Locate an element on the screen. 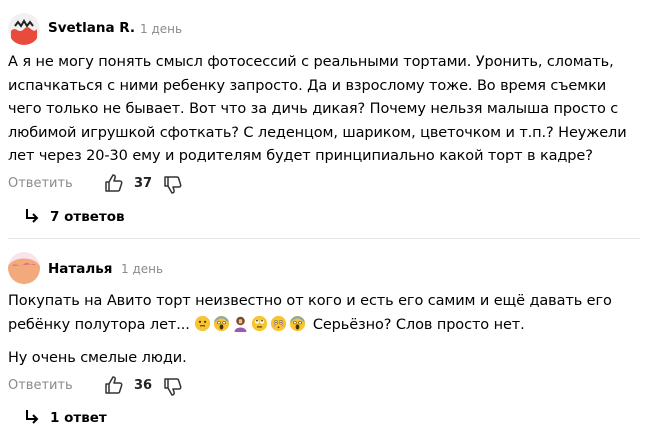 The height and width of the screenshot is (433, 648). divider is located at coordinates (324, 238).